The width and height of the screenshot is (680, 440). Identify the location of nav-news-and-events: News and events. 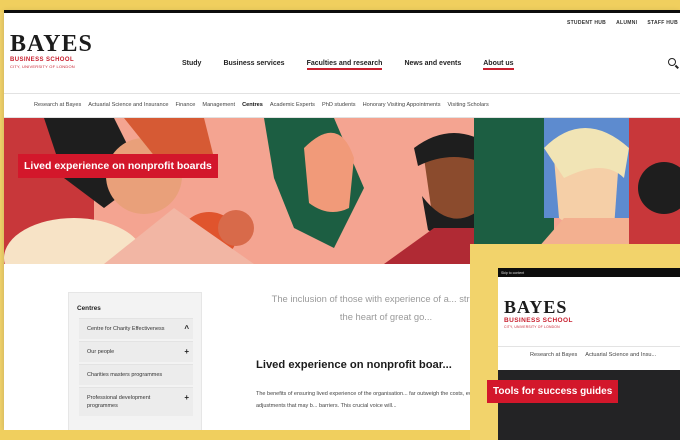
(432, 63).